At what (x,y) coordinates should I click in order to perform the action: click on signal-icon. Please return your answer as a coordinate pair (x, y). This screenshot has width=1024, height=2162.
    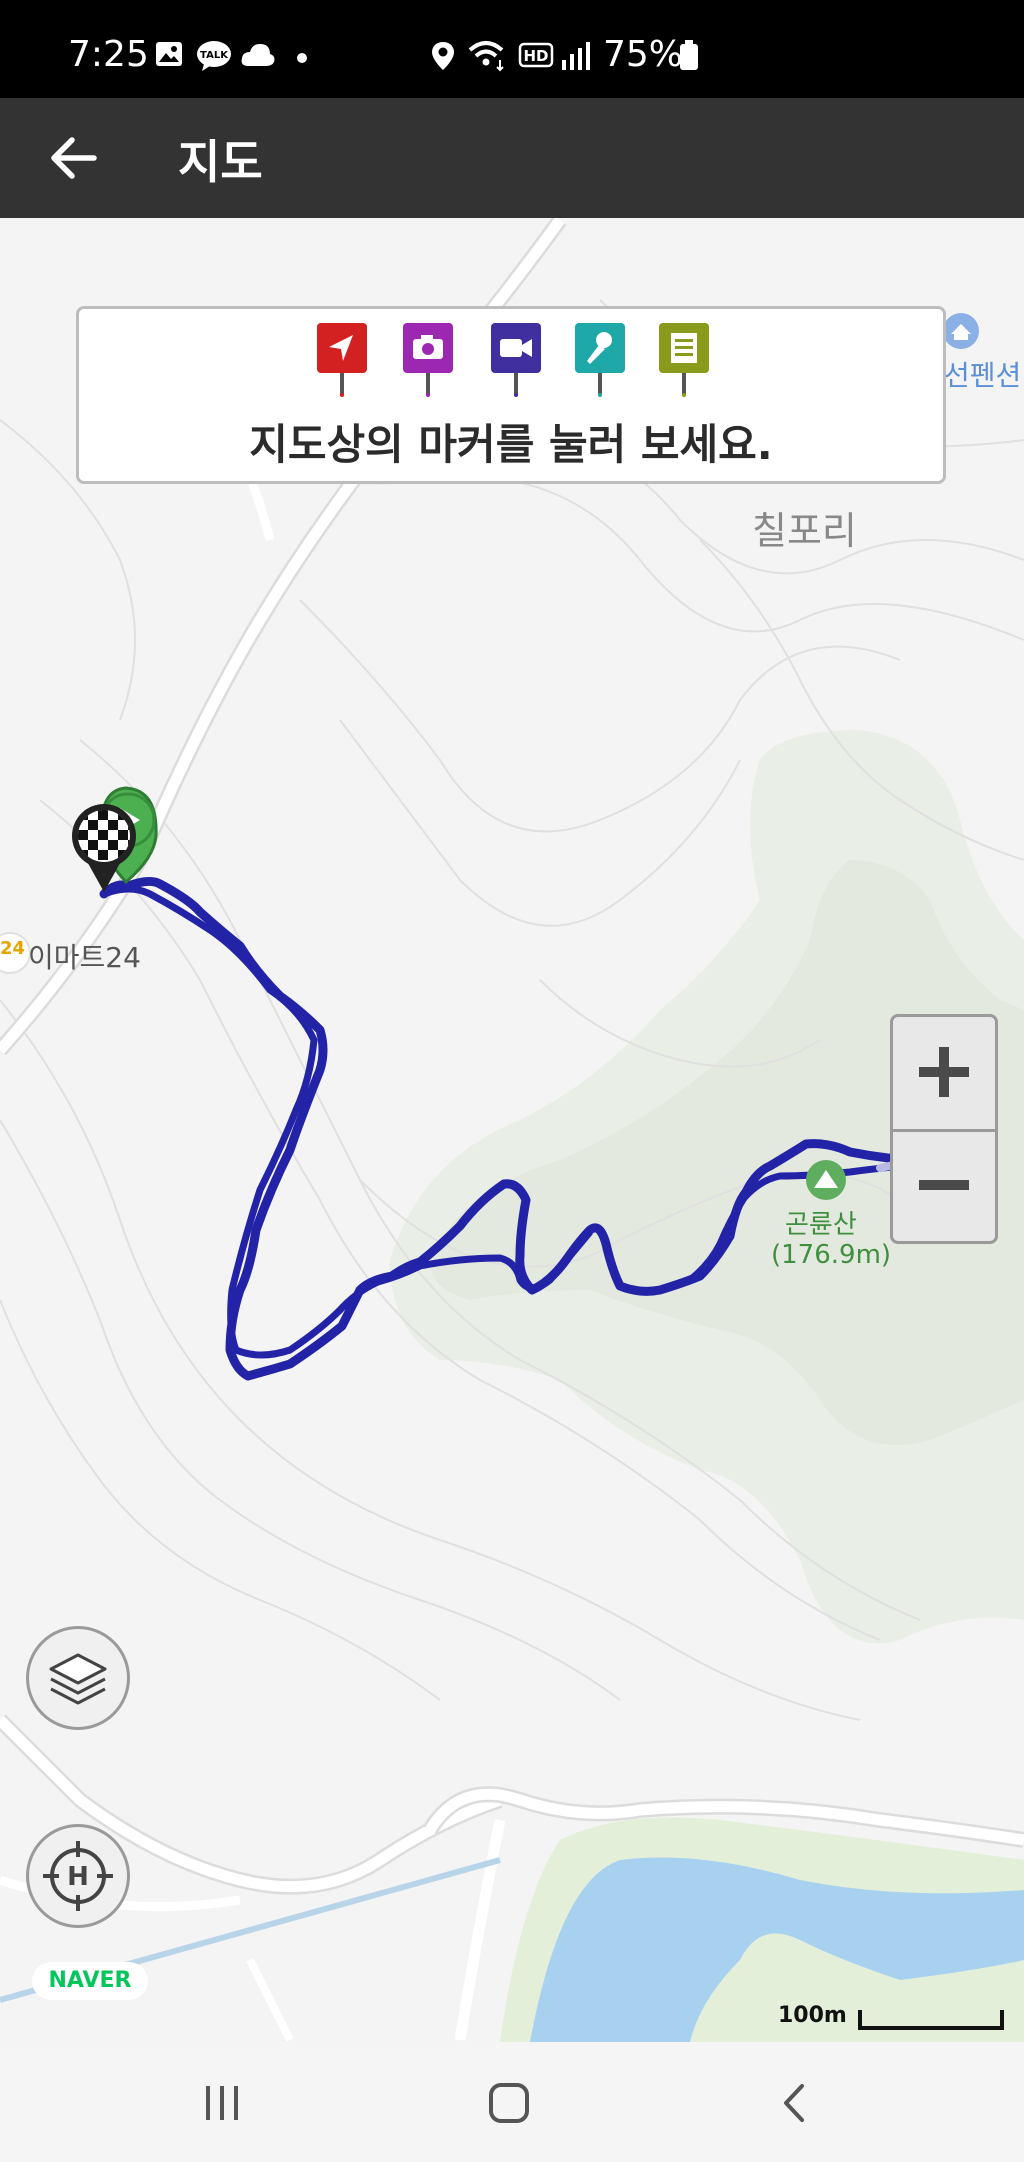
    Looking at the image, I should click on (576, 56).